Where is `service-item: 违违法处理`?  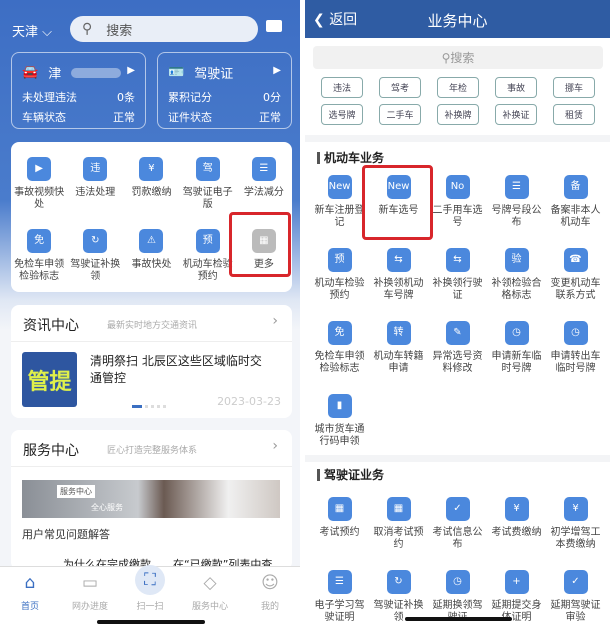 service-item: 违违法处理 is located at coordinates (95, 183).